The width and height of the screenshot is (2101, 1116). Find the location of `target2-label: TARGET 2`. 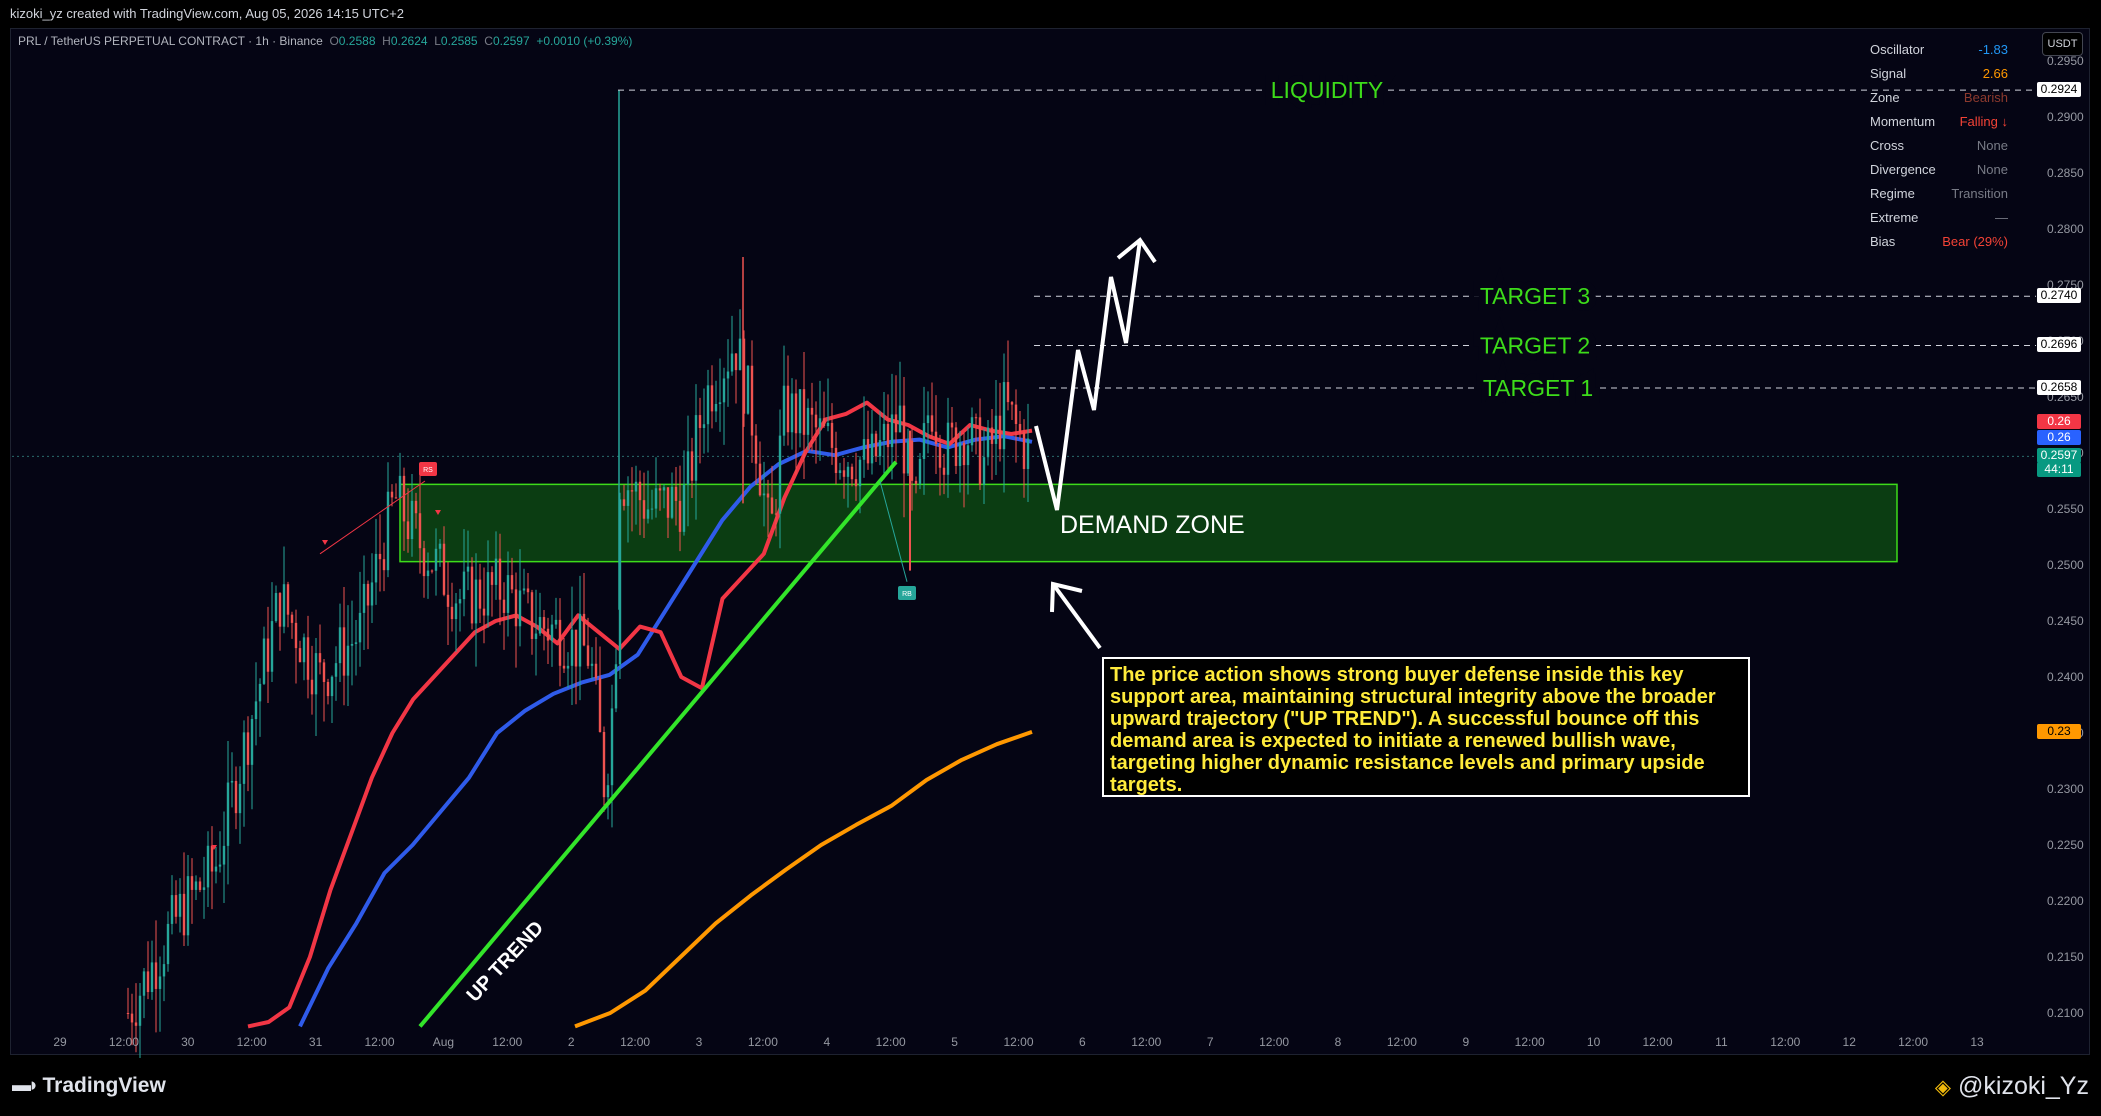

target2-label: TARGET 2 is located at coordinates (1535, 345).